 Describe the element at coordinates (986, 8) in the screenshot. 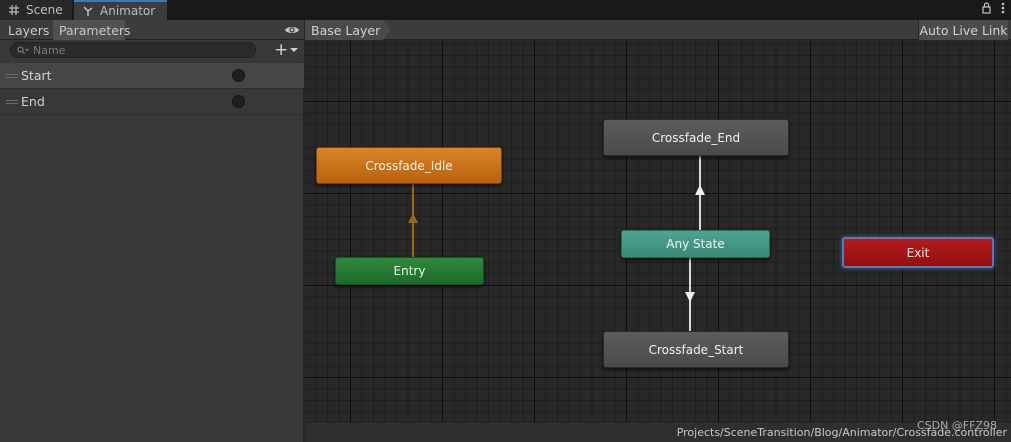

I see `lock-icon` at that location.